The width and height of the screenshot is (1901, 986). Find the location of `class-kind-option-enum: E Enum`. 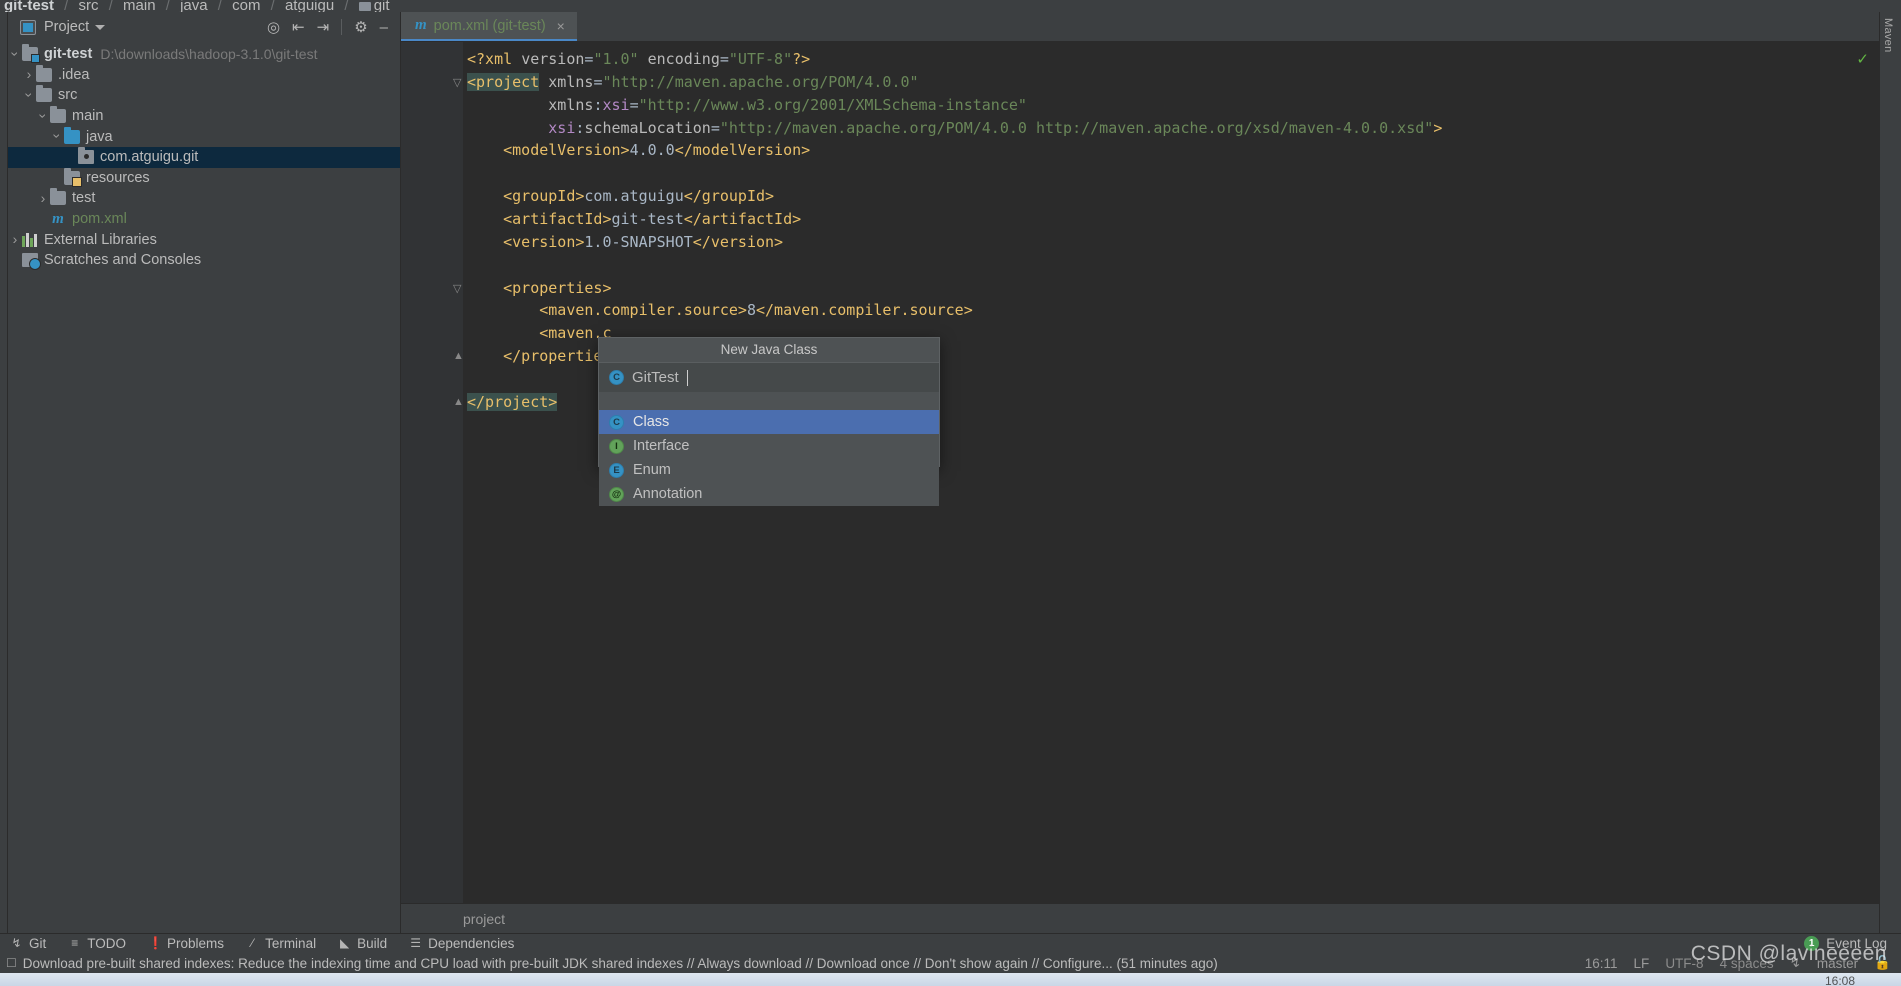

class-kind-option-enum: E Enum is located at coordinates (769, 470).